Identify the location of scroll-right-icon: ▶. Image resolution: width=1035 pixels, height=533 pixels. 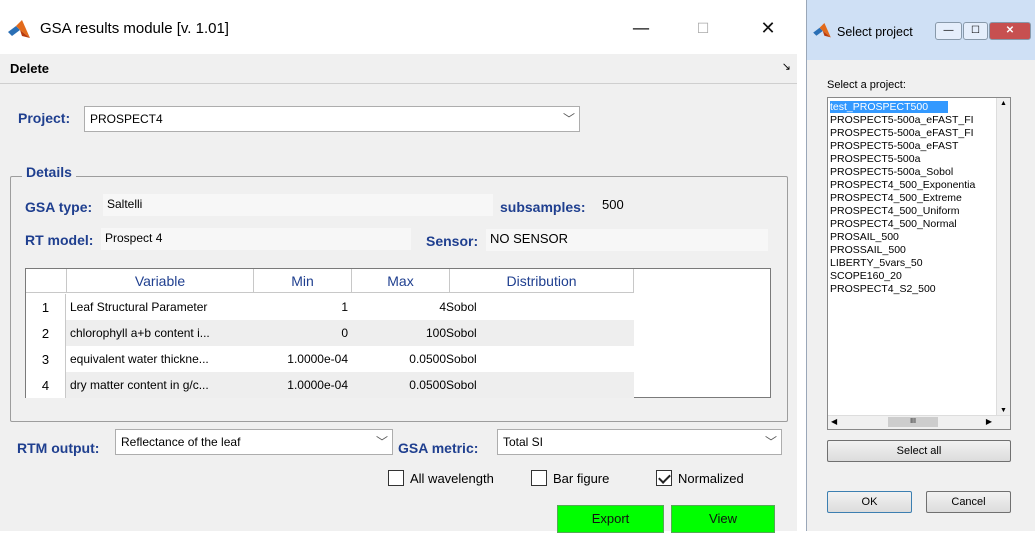
(989, 421).